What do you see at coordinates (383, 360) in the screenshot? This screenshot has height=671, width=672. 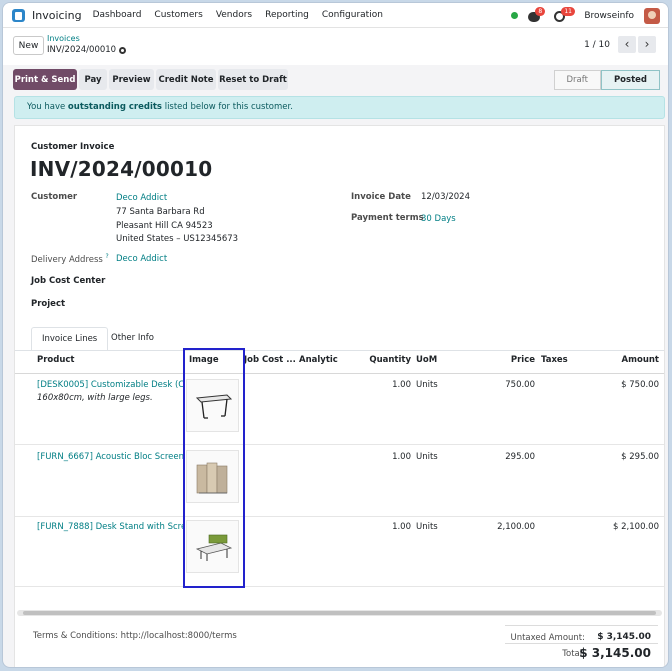 I see `column-quantity: Quantity` at bounding box center [383, 360].